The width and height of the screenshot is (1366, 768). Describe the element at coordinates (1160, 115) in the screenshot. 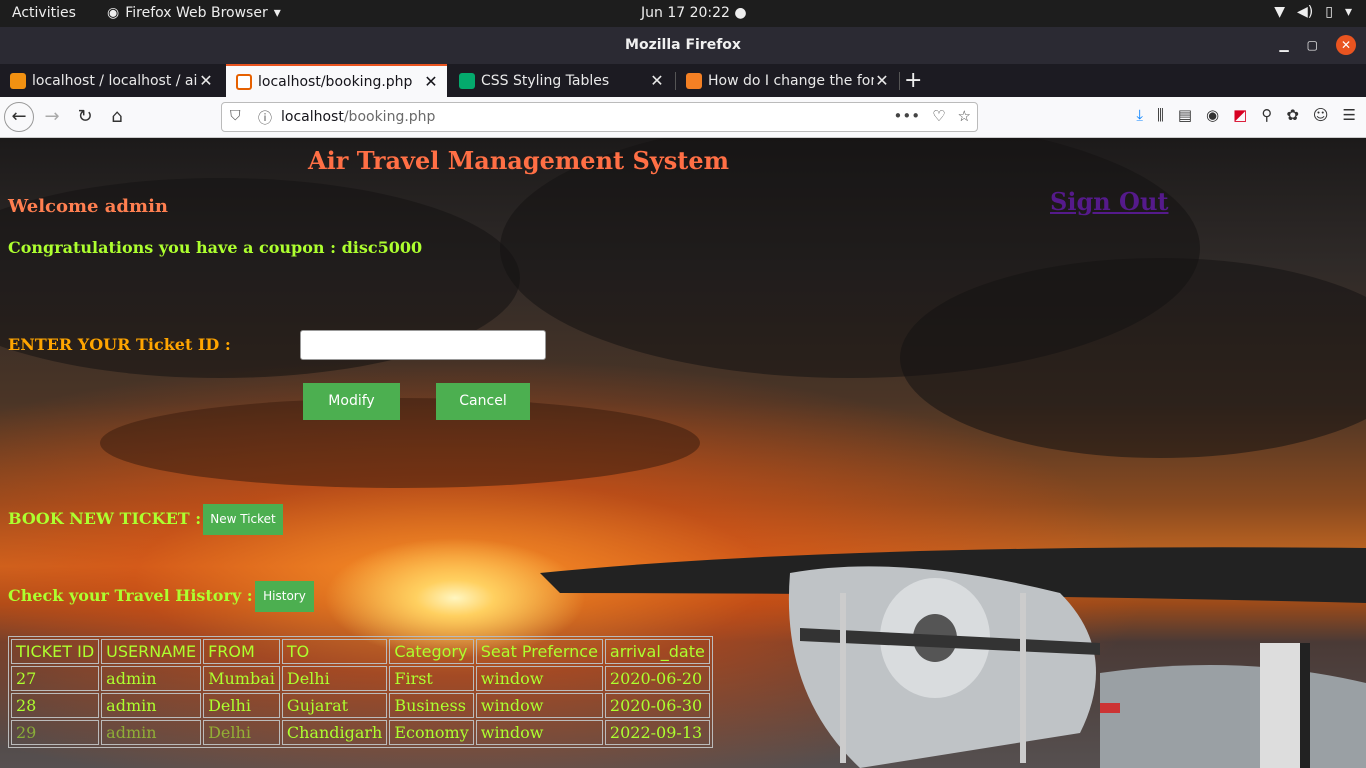

I see `library-icon: ⫼` at that location.